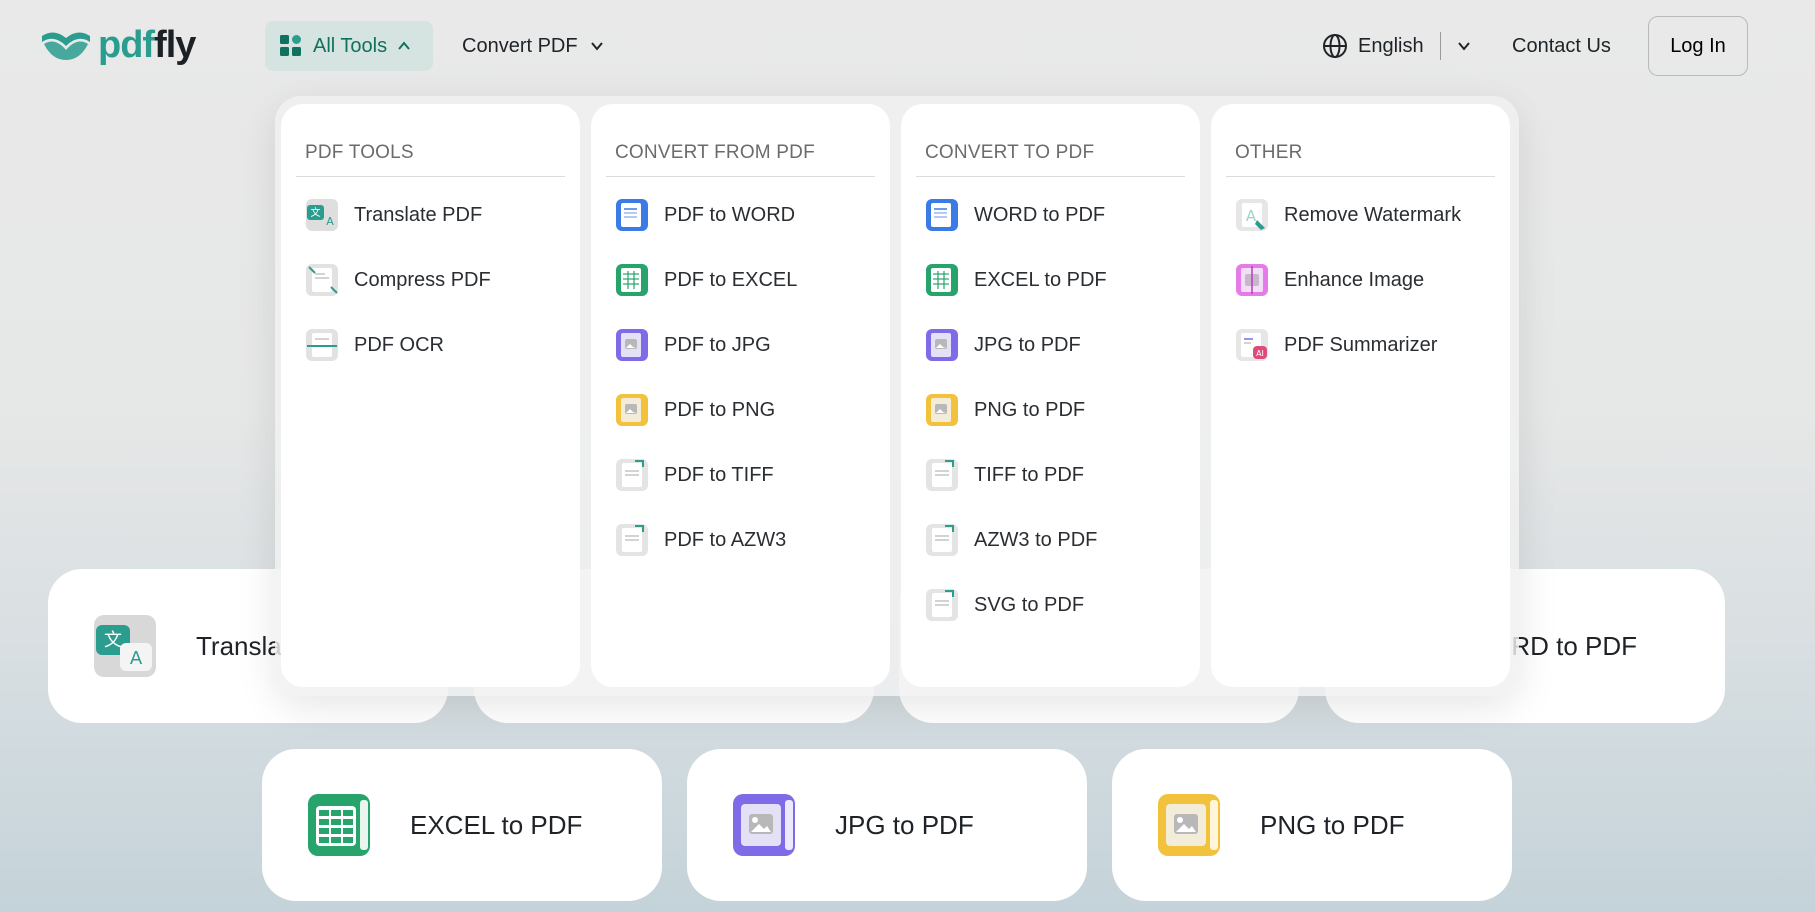 The image size is (1815, 912). What do you see at coordinates (1036, 540) in the screenshot?
I see `menu-item-label: AZW3 to PDF` at bounding box center [1036, 540].